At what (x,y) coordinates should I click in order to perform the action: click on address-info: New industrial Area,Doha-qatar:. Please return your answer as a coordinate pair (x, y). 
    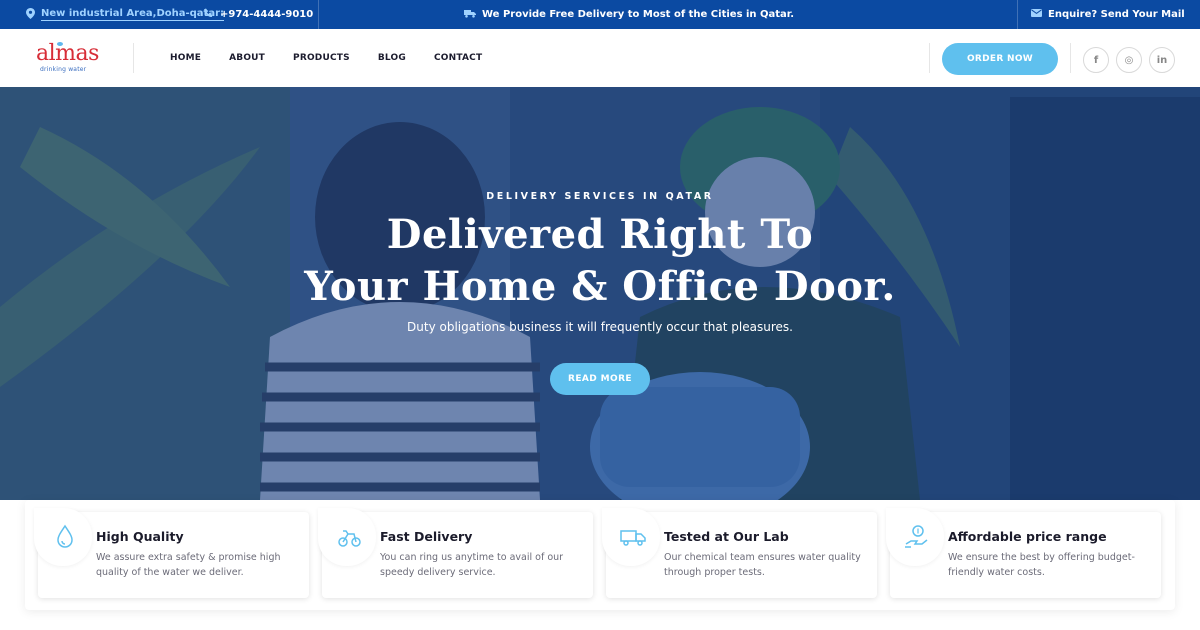
    Looking at the image, I should click on (125, 14).